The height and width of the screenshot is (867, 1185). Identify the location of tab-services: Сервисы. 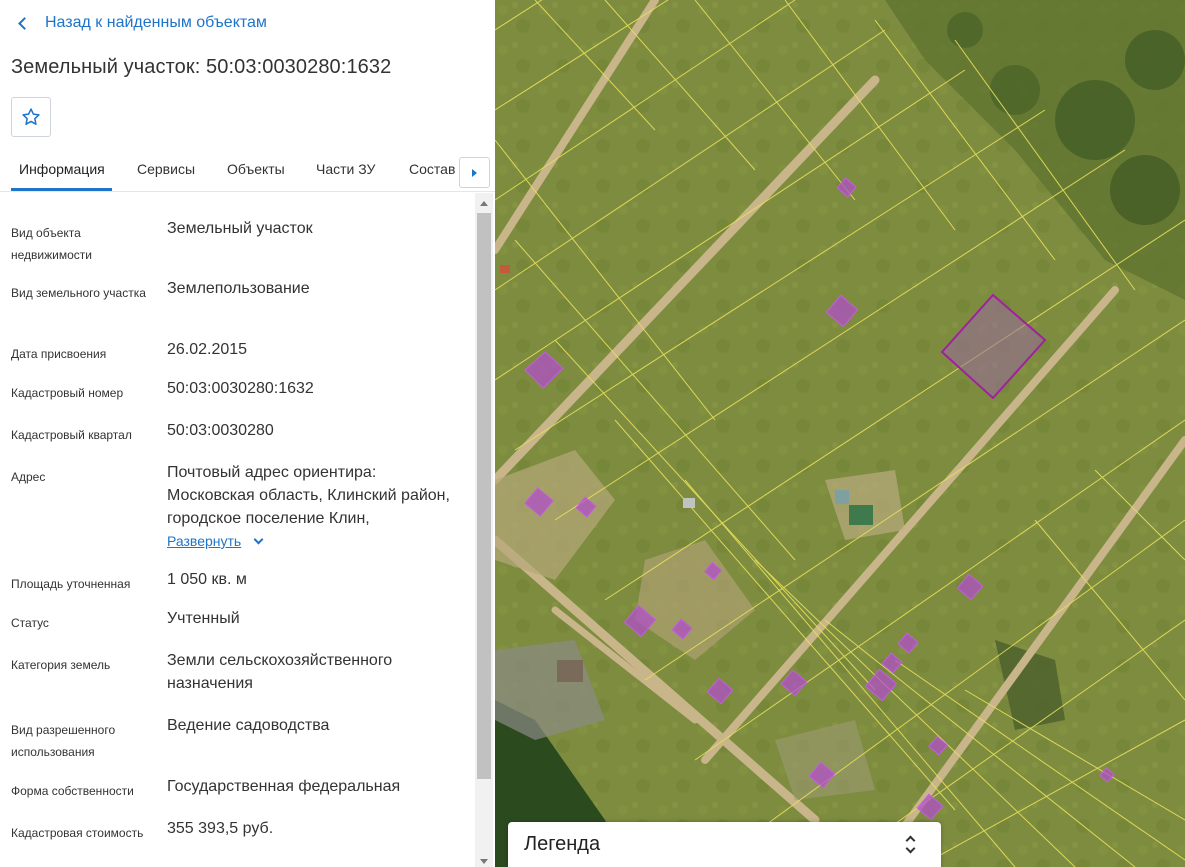
(166, 169).